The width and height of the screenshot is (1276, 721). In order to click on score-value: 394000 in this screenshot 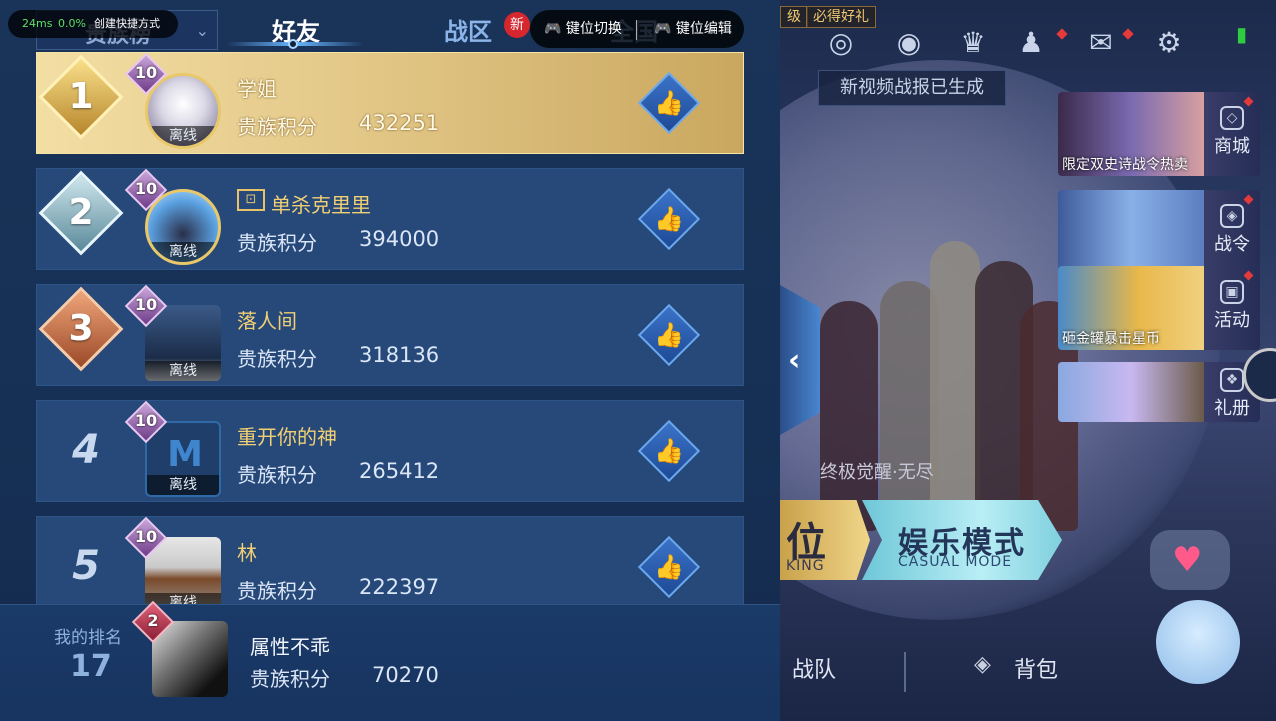, I will do `click(399, 239)`.